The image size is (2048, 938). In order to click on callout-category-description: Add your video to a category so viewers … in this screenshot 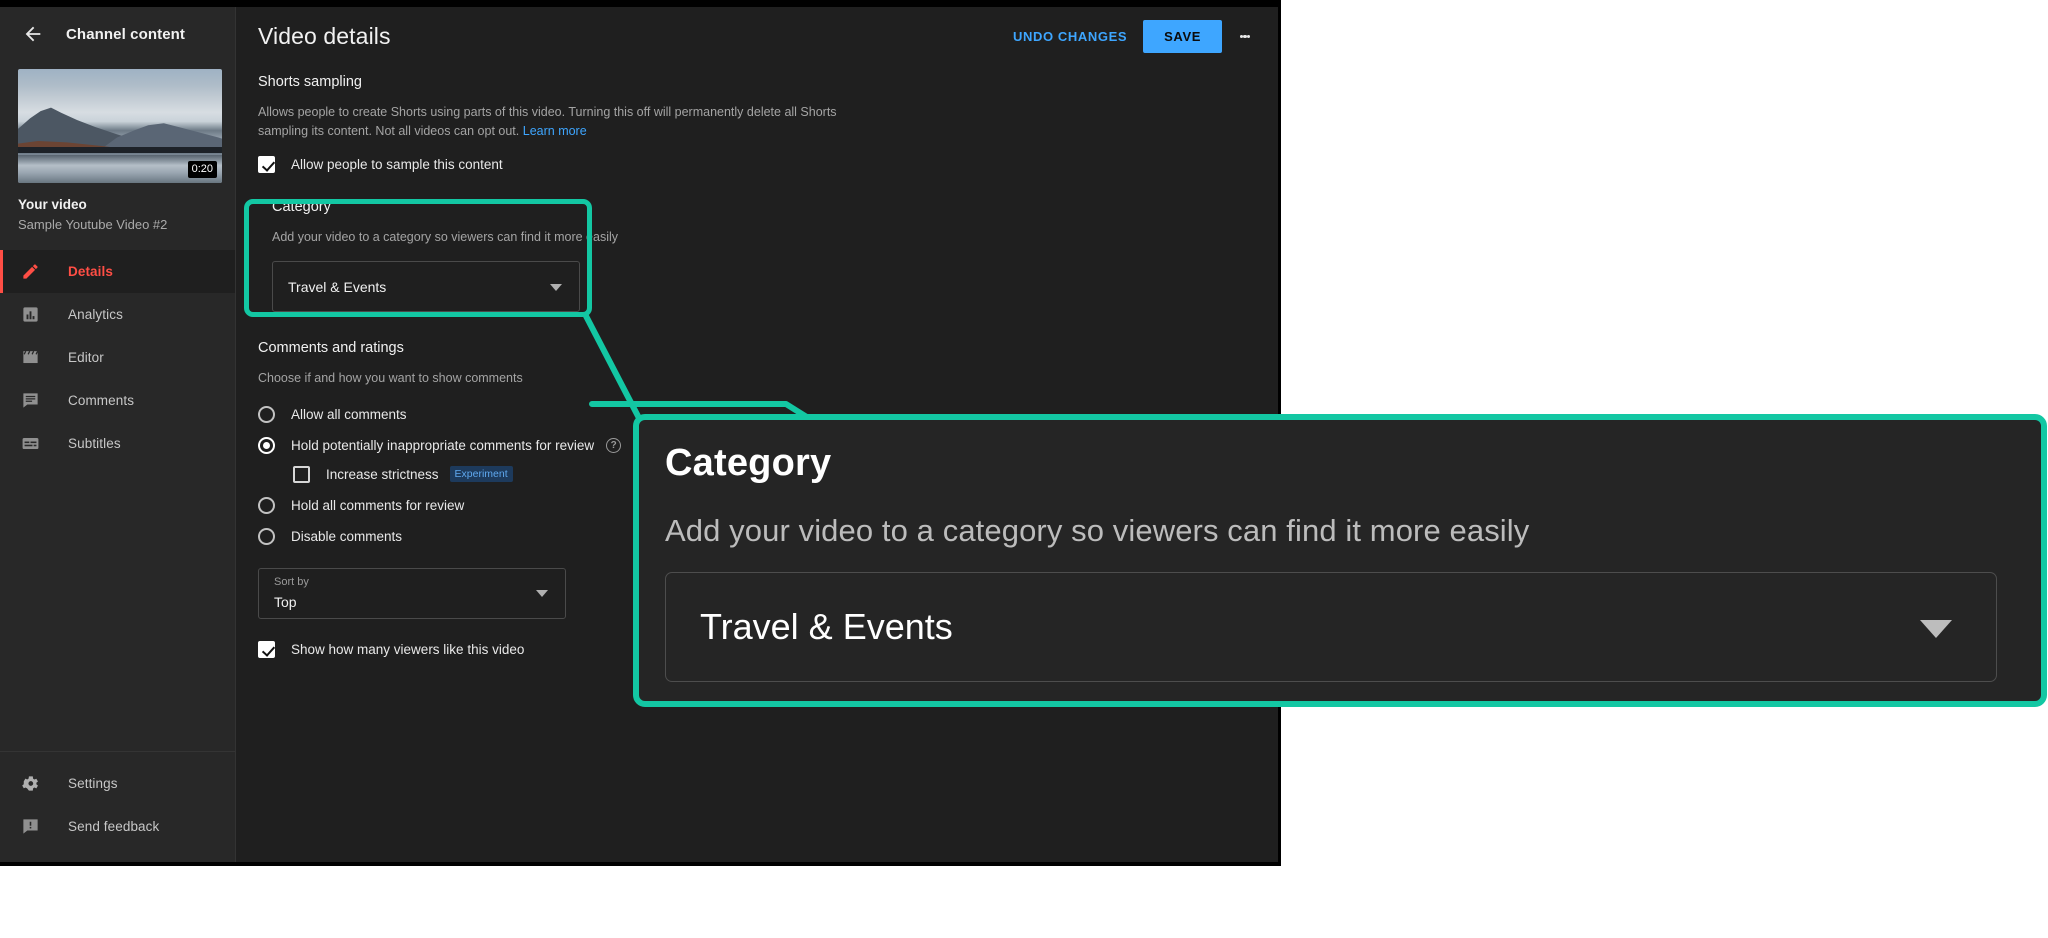, I will do `click(1097, 530)`.